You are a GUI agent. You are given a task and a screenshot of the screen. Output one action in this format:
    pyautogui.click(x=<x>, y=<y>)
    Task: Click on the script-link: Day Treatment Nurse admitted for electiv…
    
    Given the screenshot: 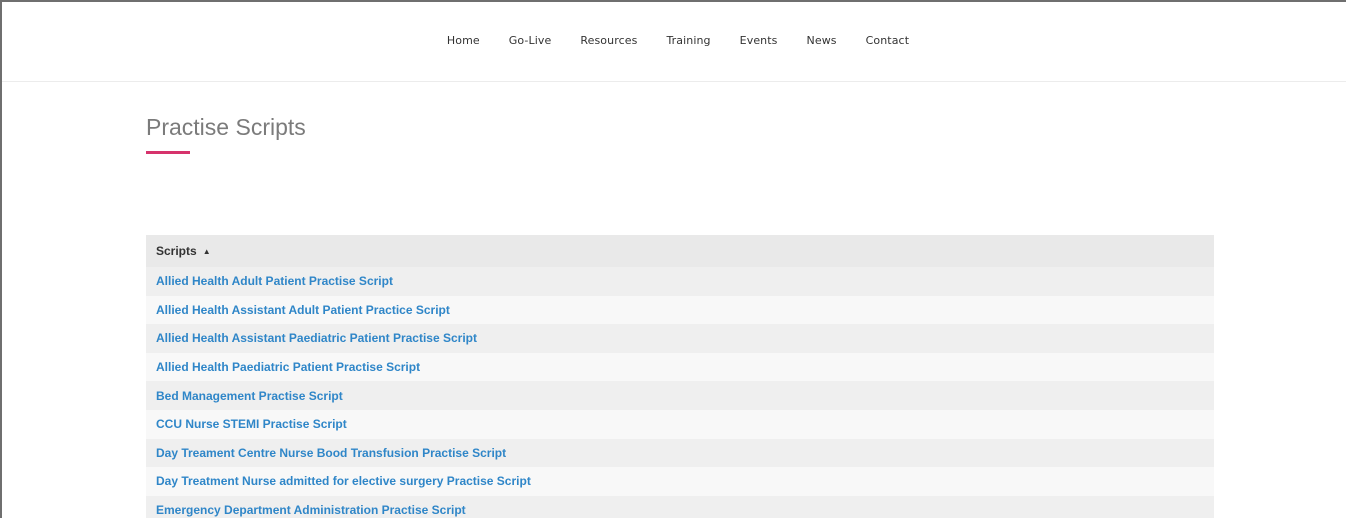 What is the action you would take?
    pyautogui.click(x=343, y=481)
    